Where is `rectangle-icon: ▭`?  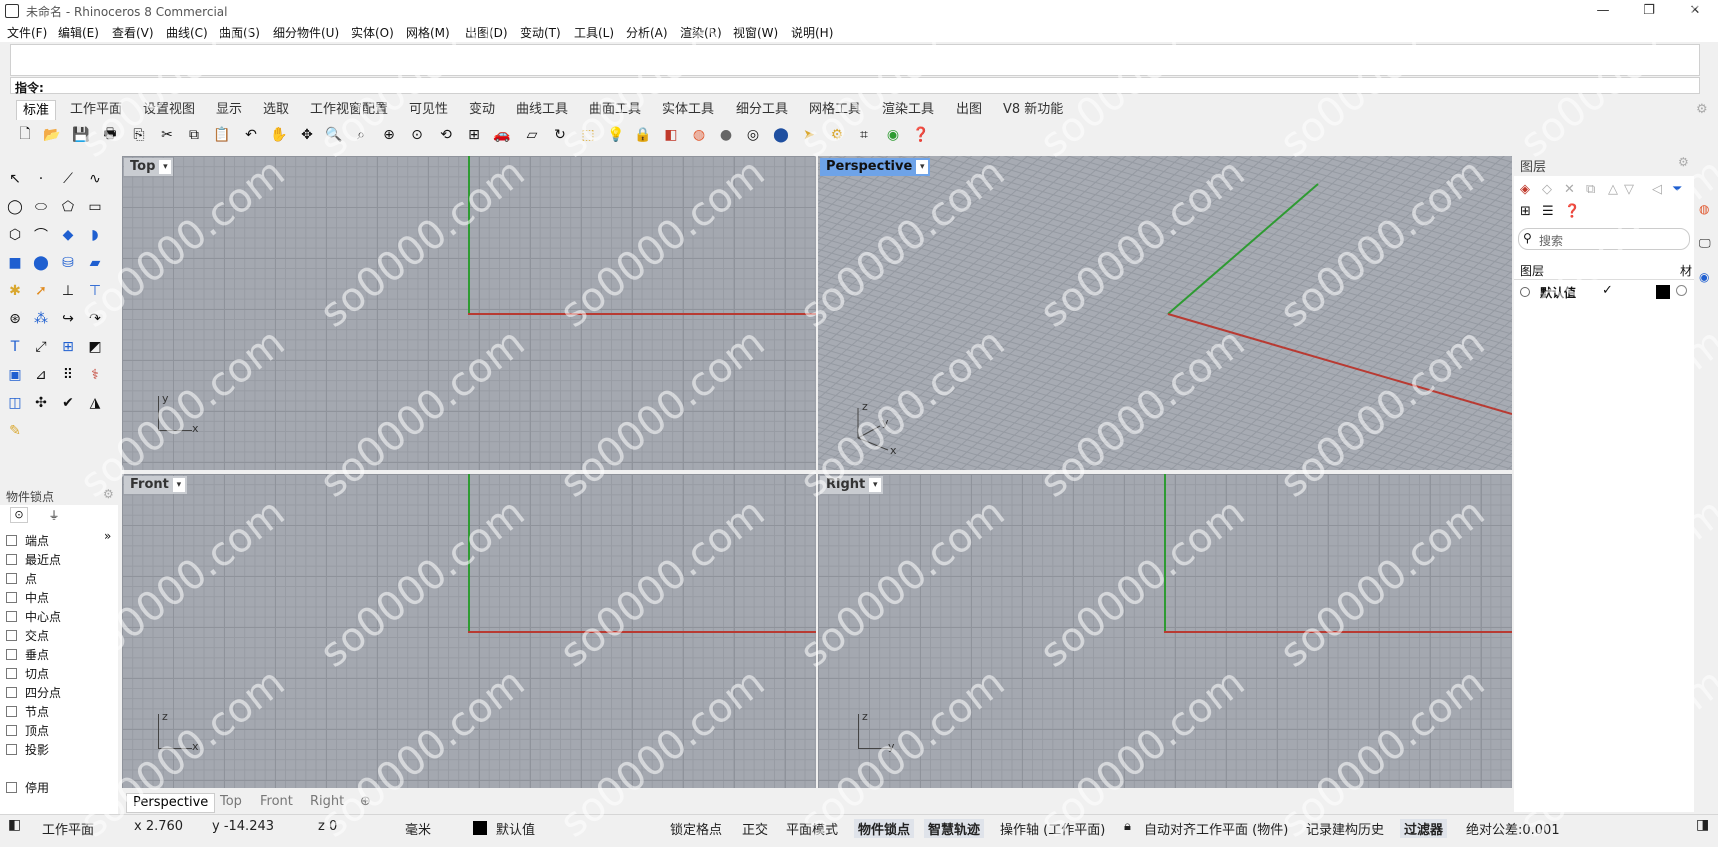
rectangle-icon: ▭ is located at coordinates (95, 207).